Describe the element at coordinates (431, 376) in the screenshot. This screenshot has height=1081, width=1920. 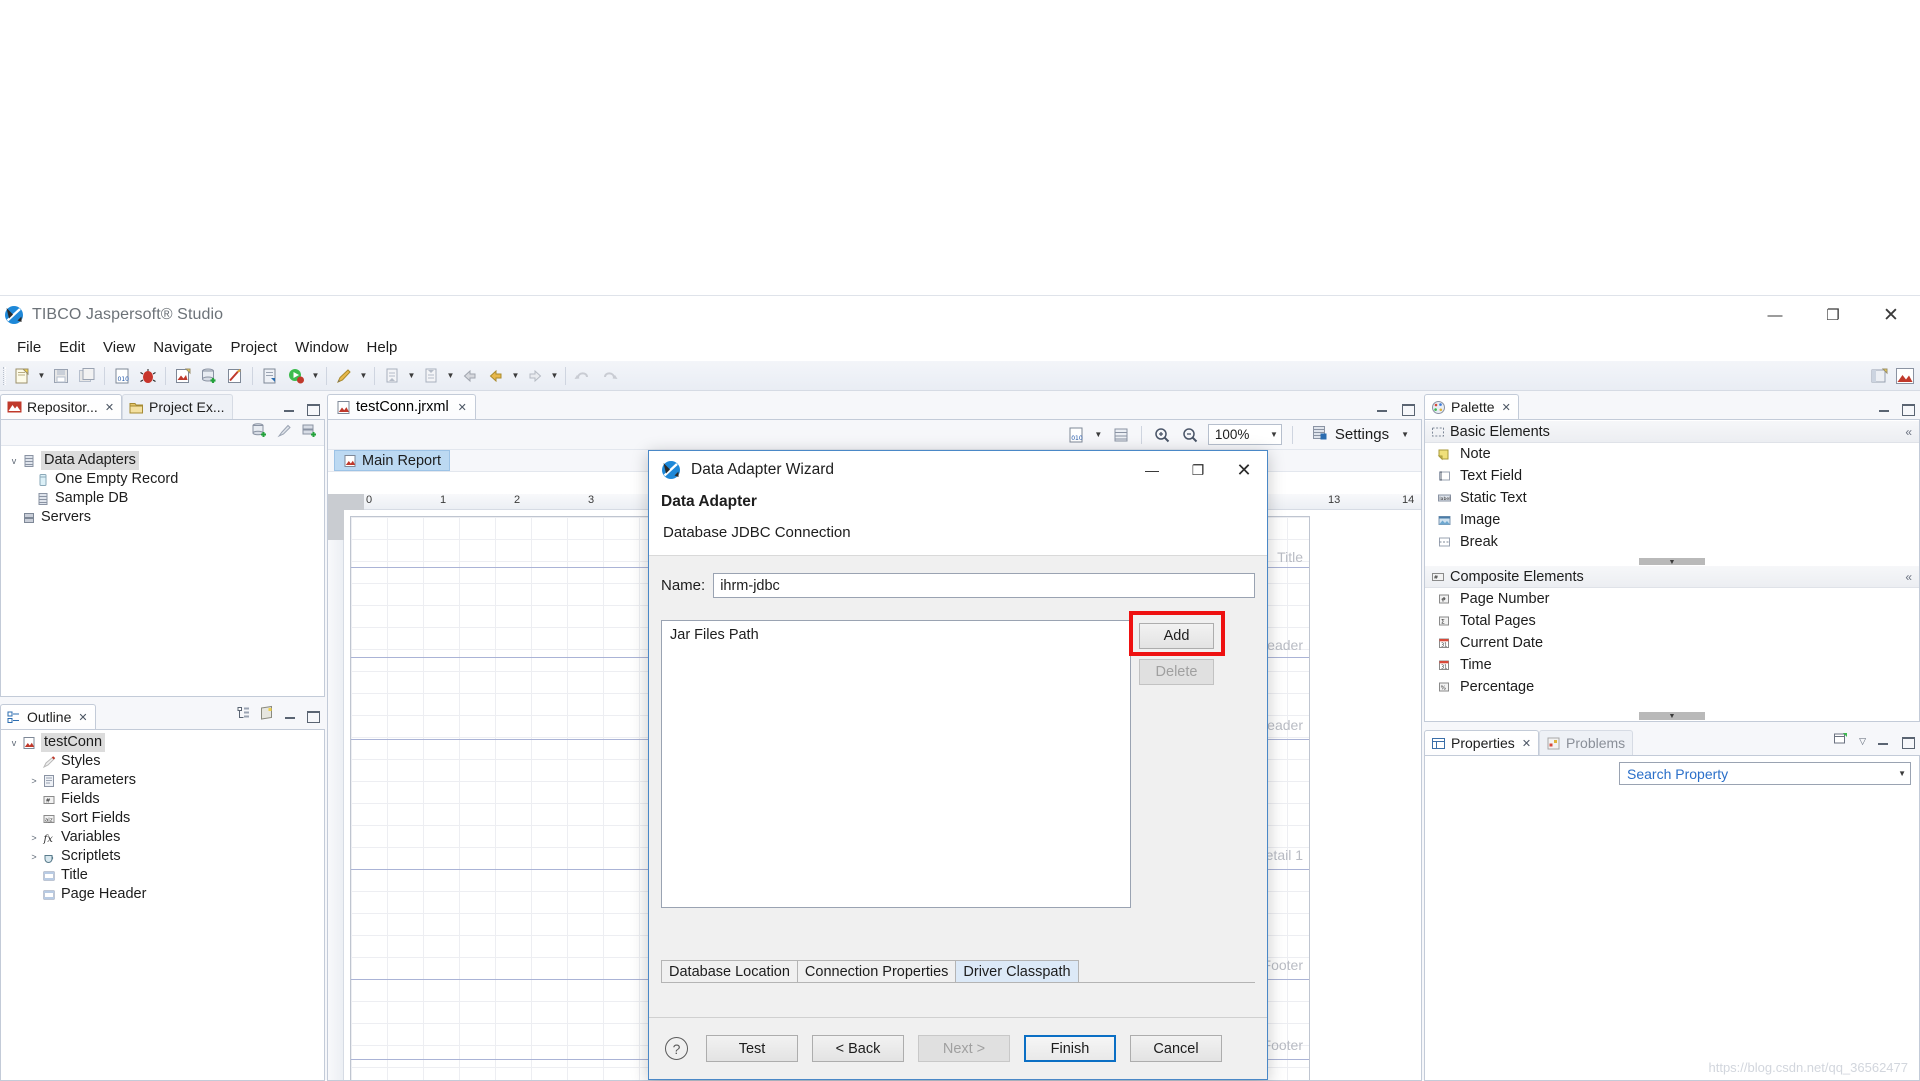
I see `prev-annotation-icon` at that location.